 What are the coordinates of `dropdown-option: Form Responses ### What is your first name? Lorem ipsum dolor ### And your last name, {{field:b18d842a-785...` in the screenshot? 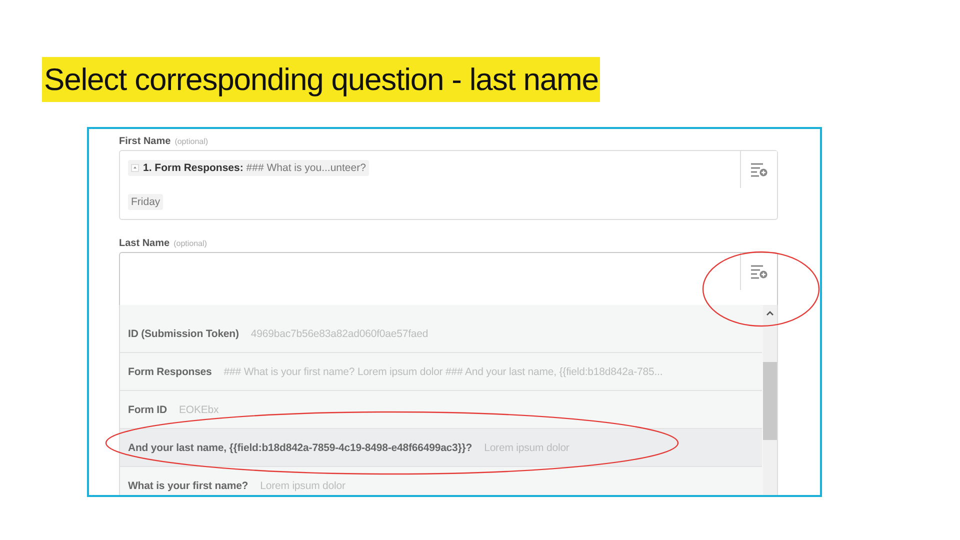 It's located at (441, 372).